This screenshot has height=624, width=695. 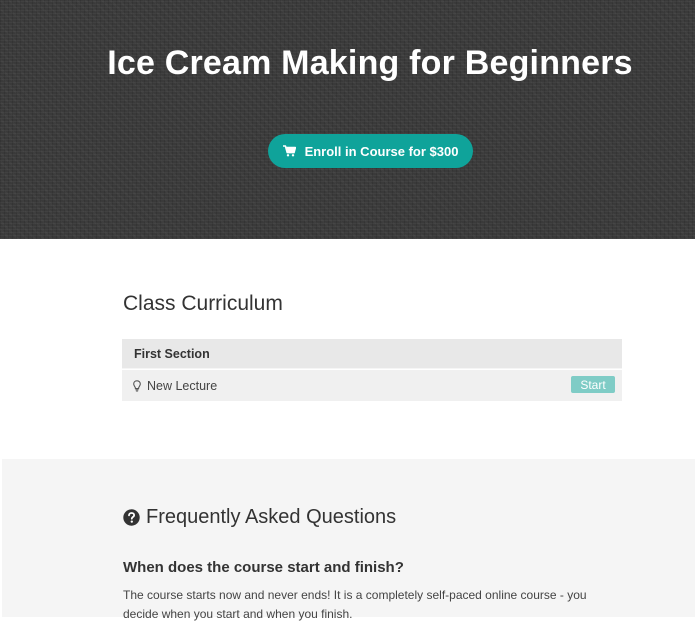 What do you see at coordinates (271, 517) in the screenshot?
I see `faq-title-text: Frequently Asked Questions` at bounding box center [271, 517].